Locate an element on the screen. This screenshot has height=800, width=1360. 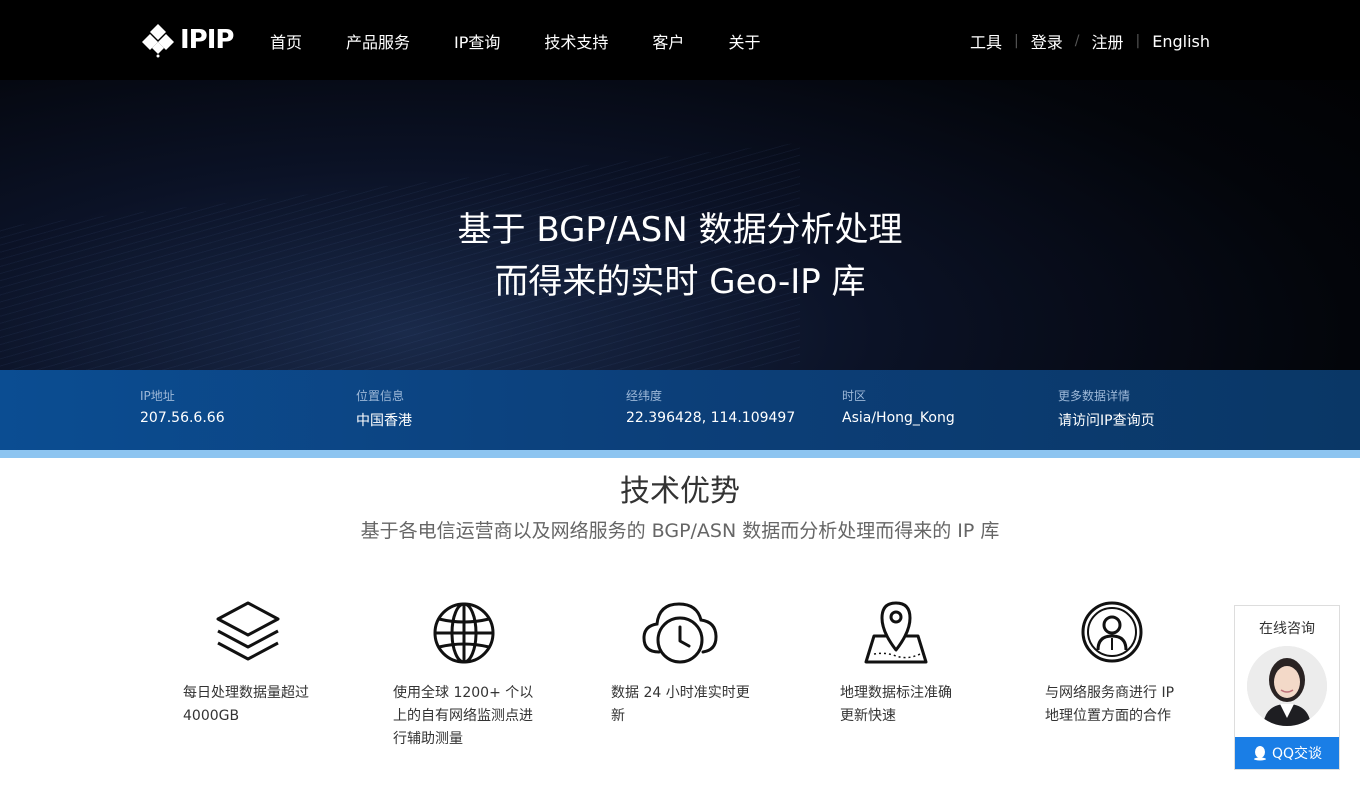
layers-icon is located at coordinates (248, 631).